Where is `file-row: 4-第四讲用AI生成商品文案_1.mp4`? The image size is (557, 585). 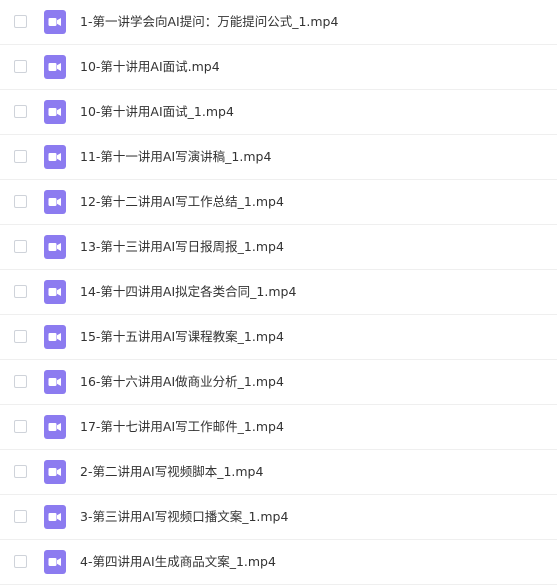 file-row: 4-第四讲用AI生成商品文案_1.mp4 is located at coordinates (278, 562).